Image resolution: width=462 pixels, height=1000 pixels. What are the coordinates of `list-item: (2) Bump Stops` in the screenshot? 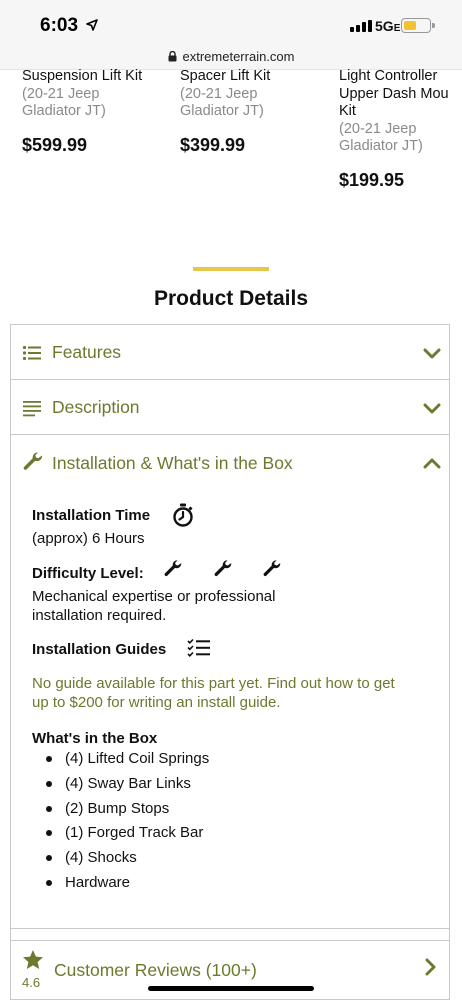 It's located at (121, 811).